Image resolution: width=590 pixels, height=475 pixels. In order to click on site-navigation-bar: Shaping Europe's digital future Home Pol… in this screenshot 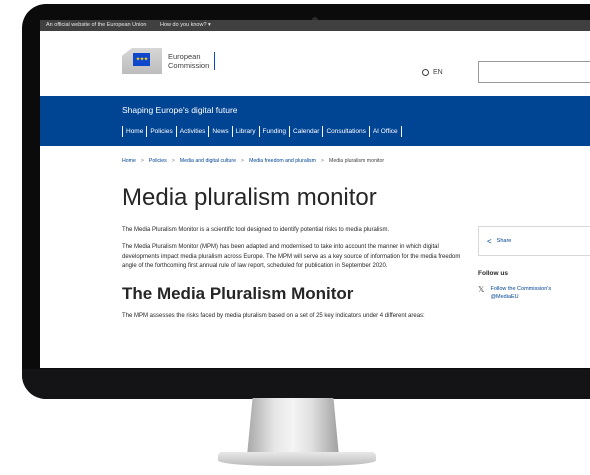, I will do `click(315, 121)`.